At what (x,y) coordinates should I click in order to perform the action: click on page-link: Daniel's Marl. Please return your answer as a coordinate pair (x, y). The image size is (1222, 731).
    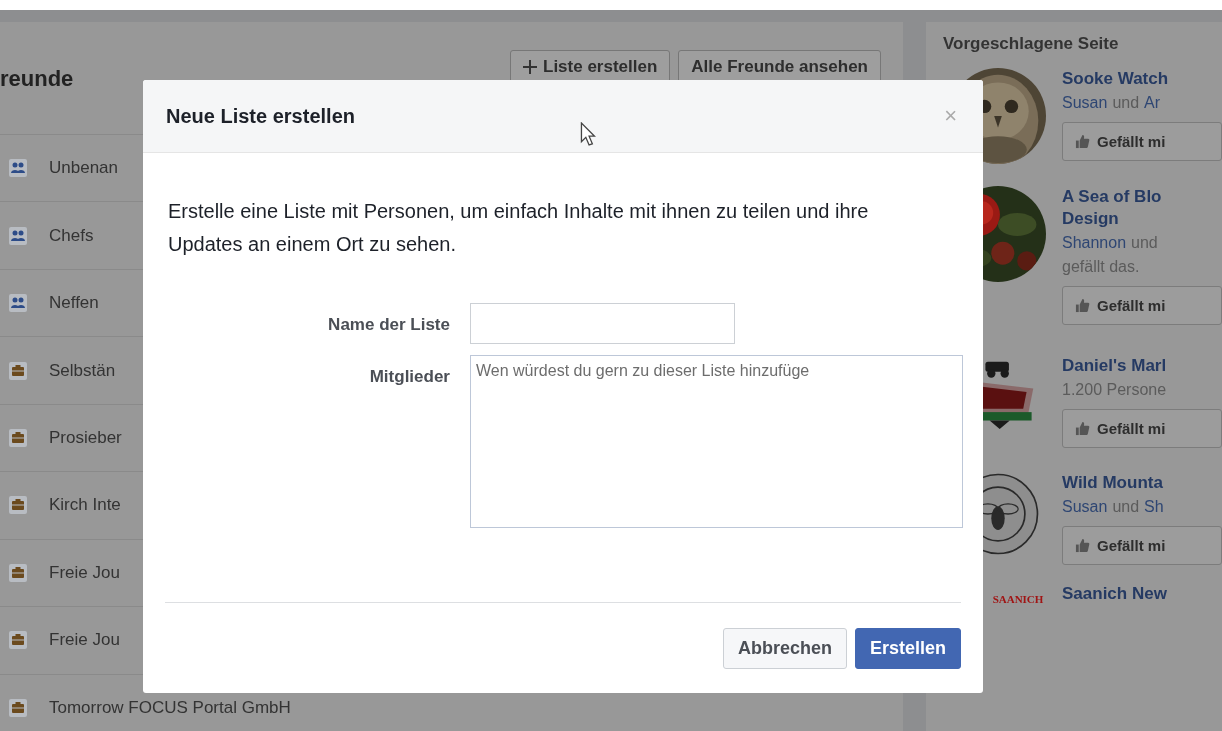
    Looking at the image, I should click on (1142, 366).